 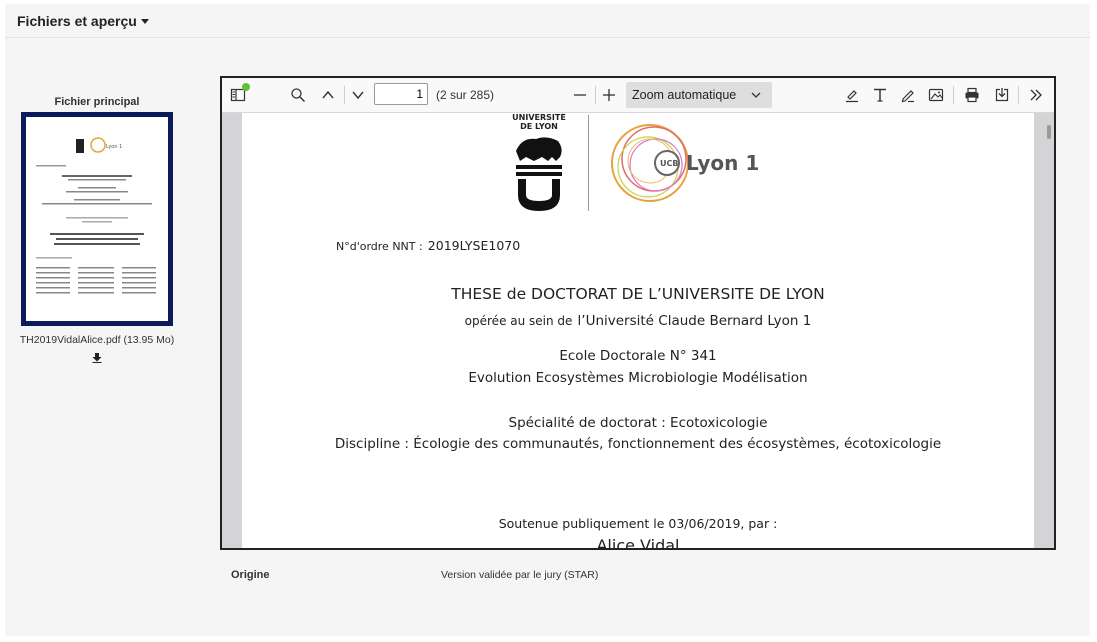 I want to click on panel-header: Fichiers et aperçu, so click(x=547, y=21).